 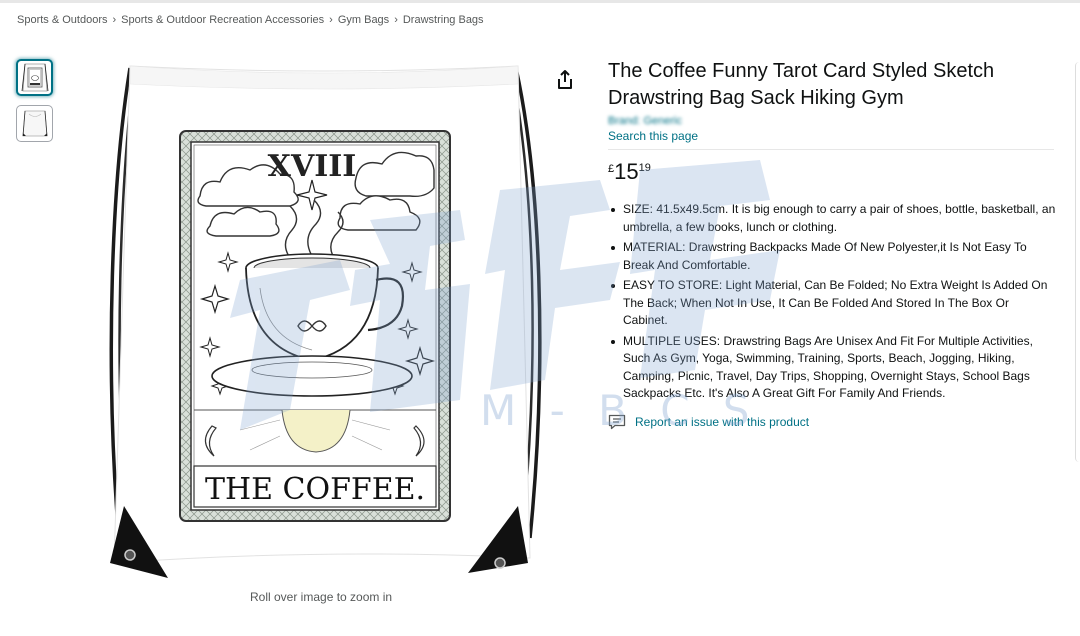 I want to click on brand-link: Brand: Generic, so click(x=832, y=122).